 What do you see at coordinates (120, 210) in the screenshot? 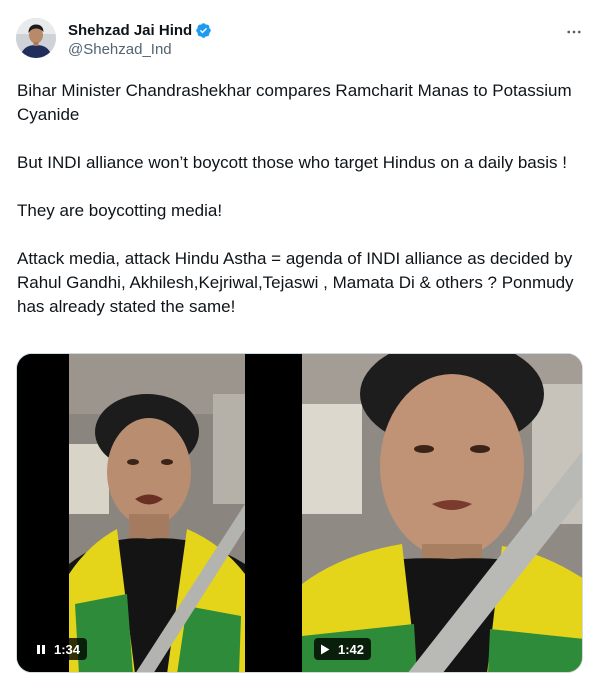
I see `tweet-paragraph: They are boycotting media!` at bounding box center [120, 210].